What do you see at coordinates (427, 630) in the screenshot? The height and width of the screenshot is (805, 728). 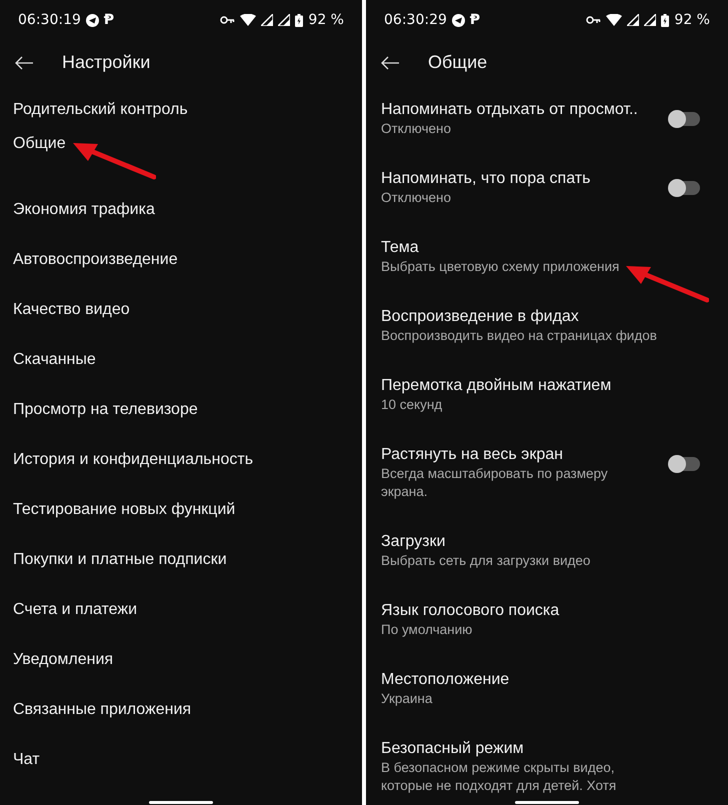 I see `setting-description: По умолчанию` at bounding box center [427, 630].